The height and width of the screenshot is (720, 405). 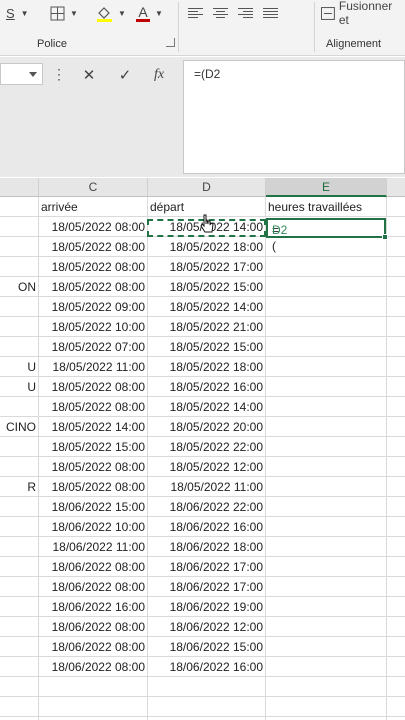 I want to click on borders-button: ▼, so click(x=64, y=13).